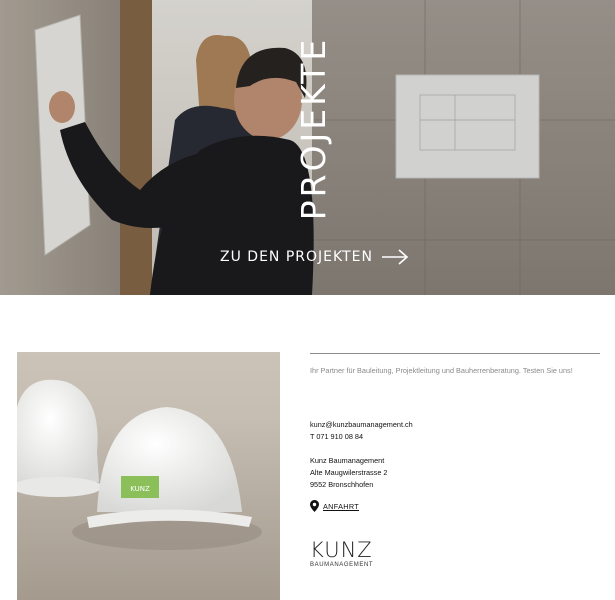 This screenshot has height=600, width=615. I want to click on phone-number: T 071 910 08 84, so click(361, 437).